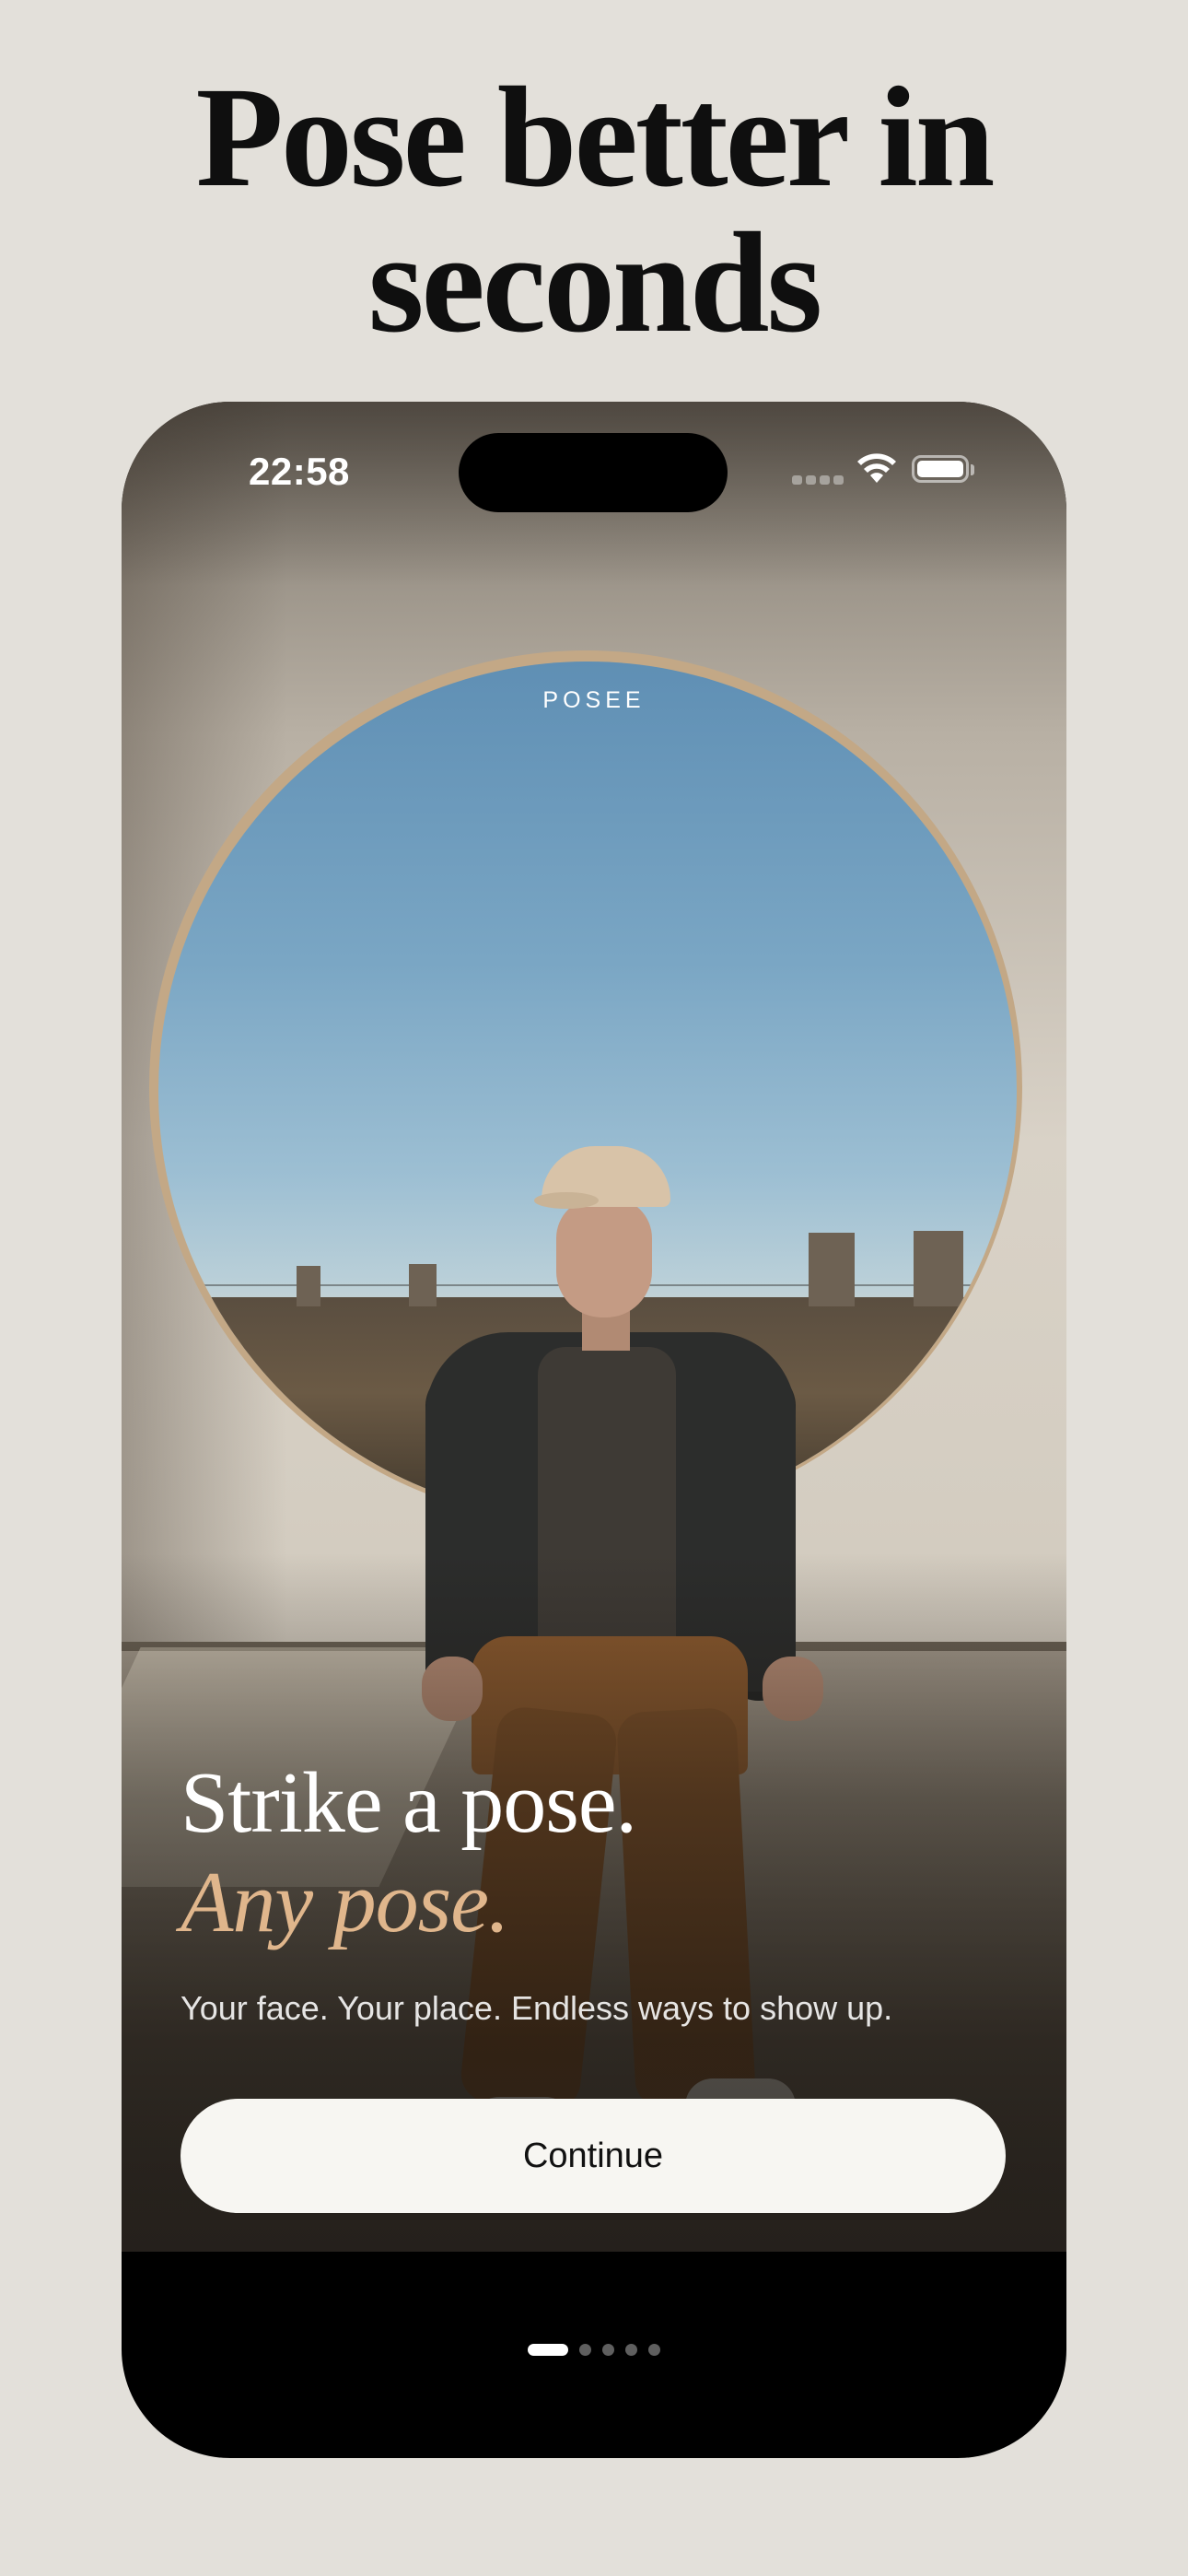 This screenshot has height=2576, width=1188. What do you see at coordinates (818, 480) in the screenshot?
I see `signal-icon` at bounding box center [818, 480].